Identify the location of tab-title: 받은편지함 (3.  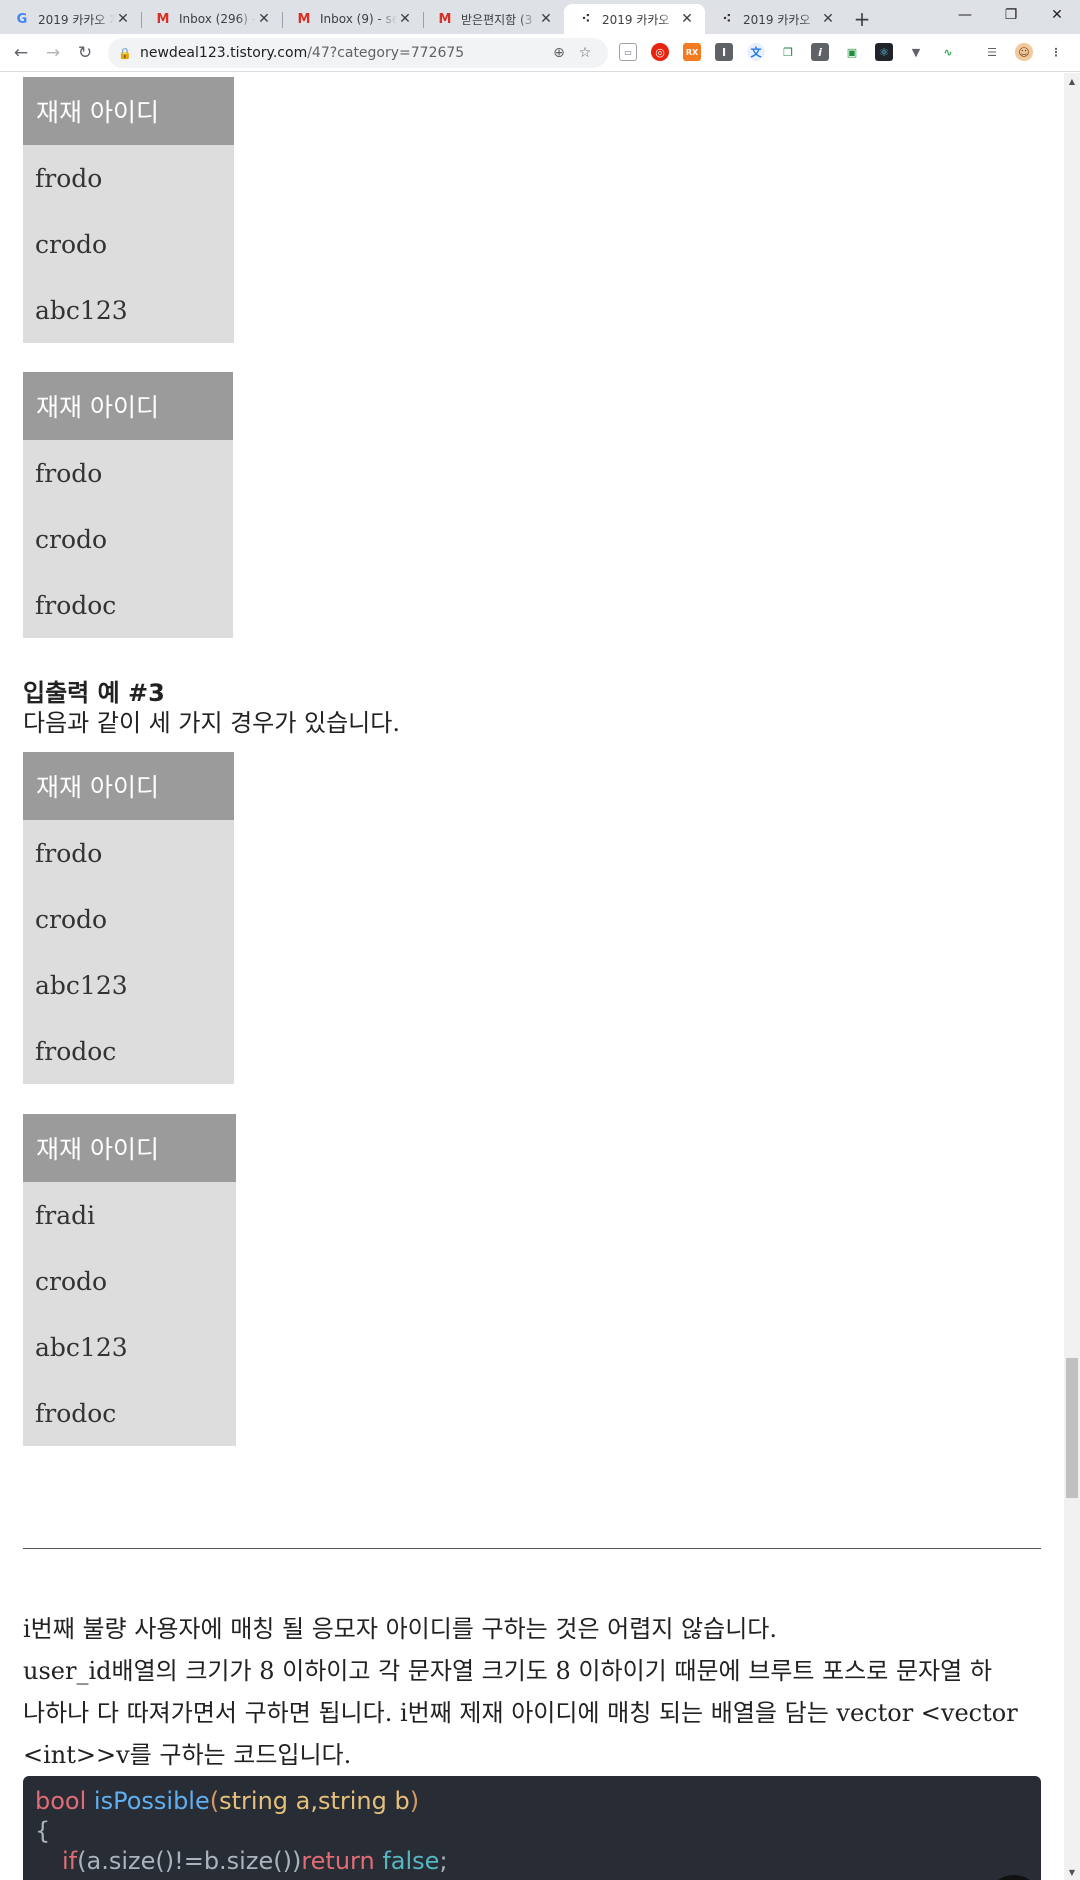
(497, 19).